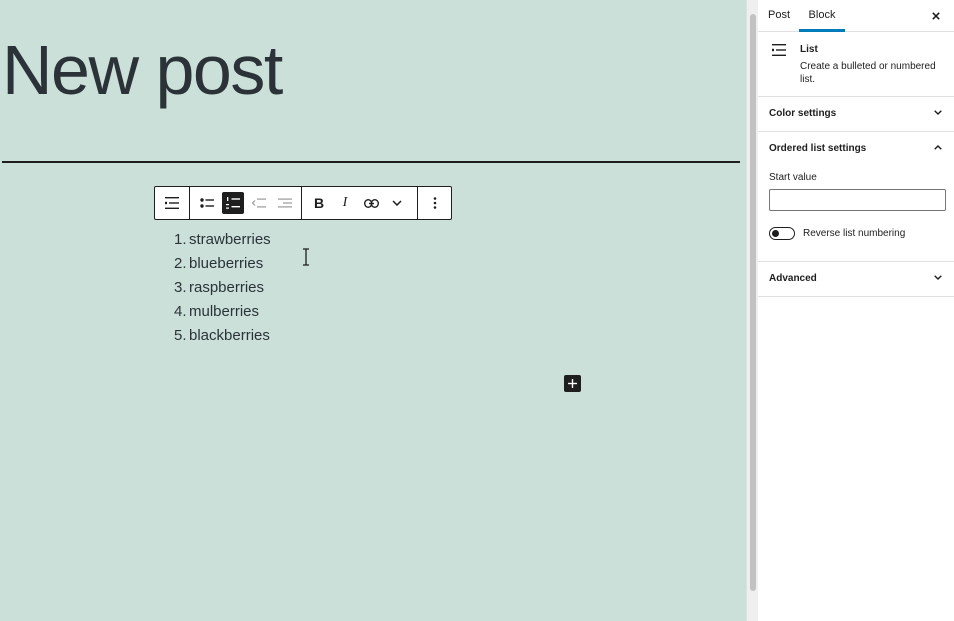 This screenshot has width=954, height=621. Describe the element at coordinates (854, 233) in the screenshot. I see `reverse-list-label: Reverse list numbering` at that location.